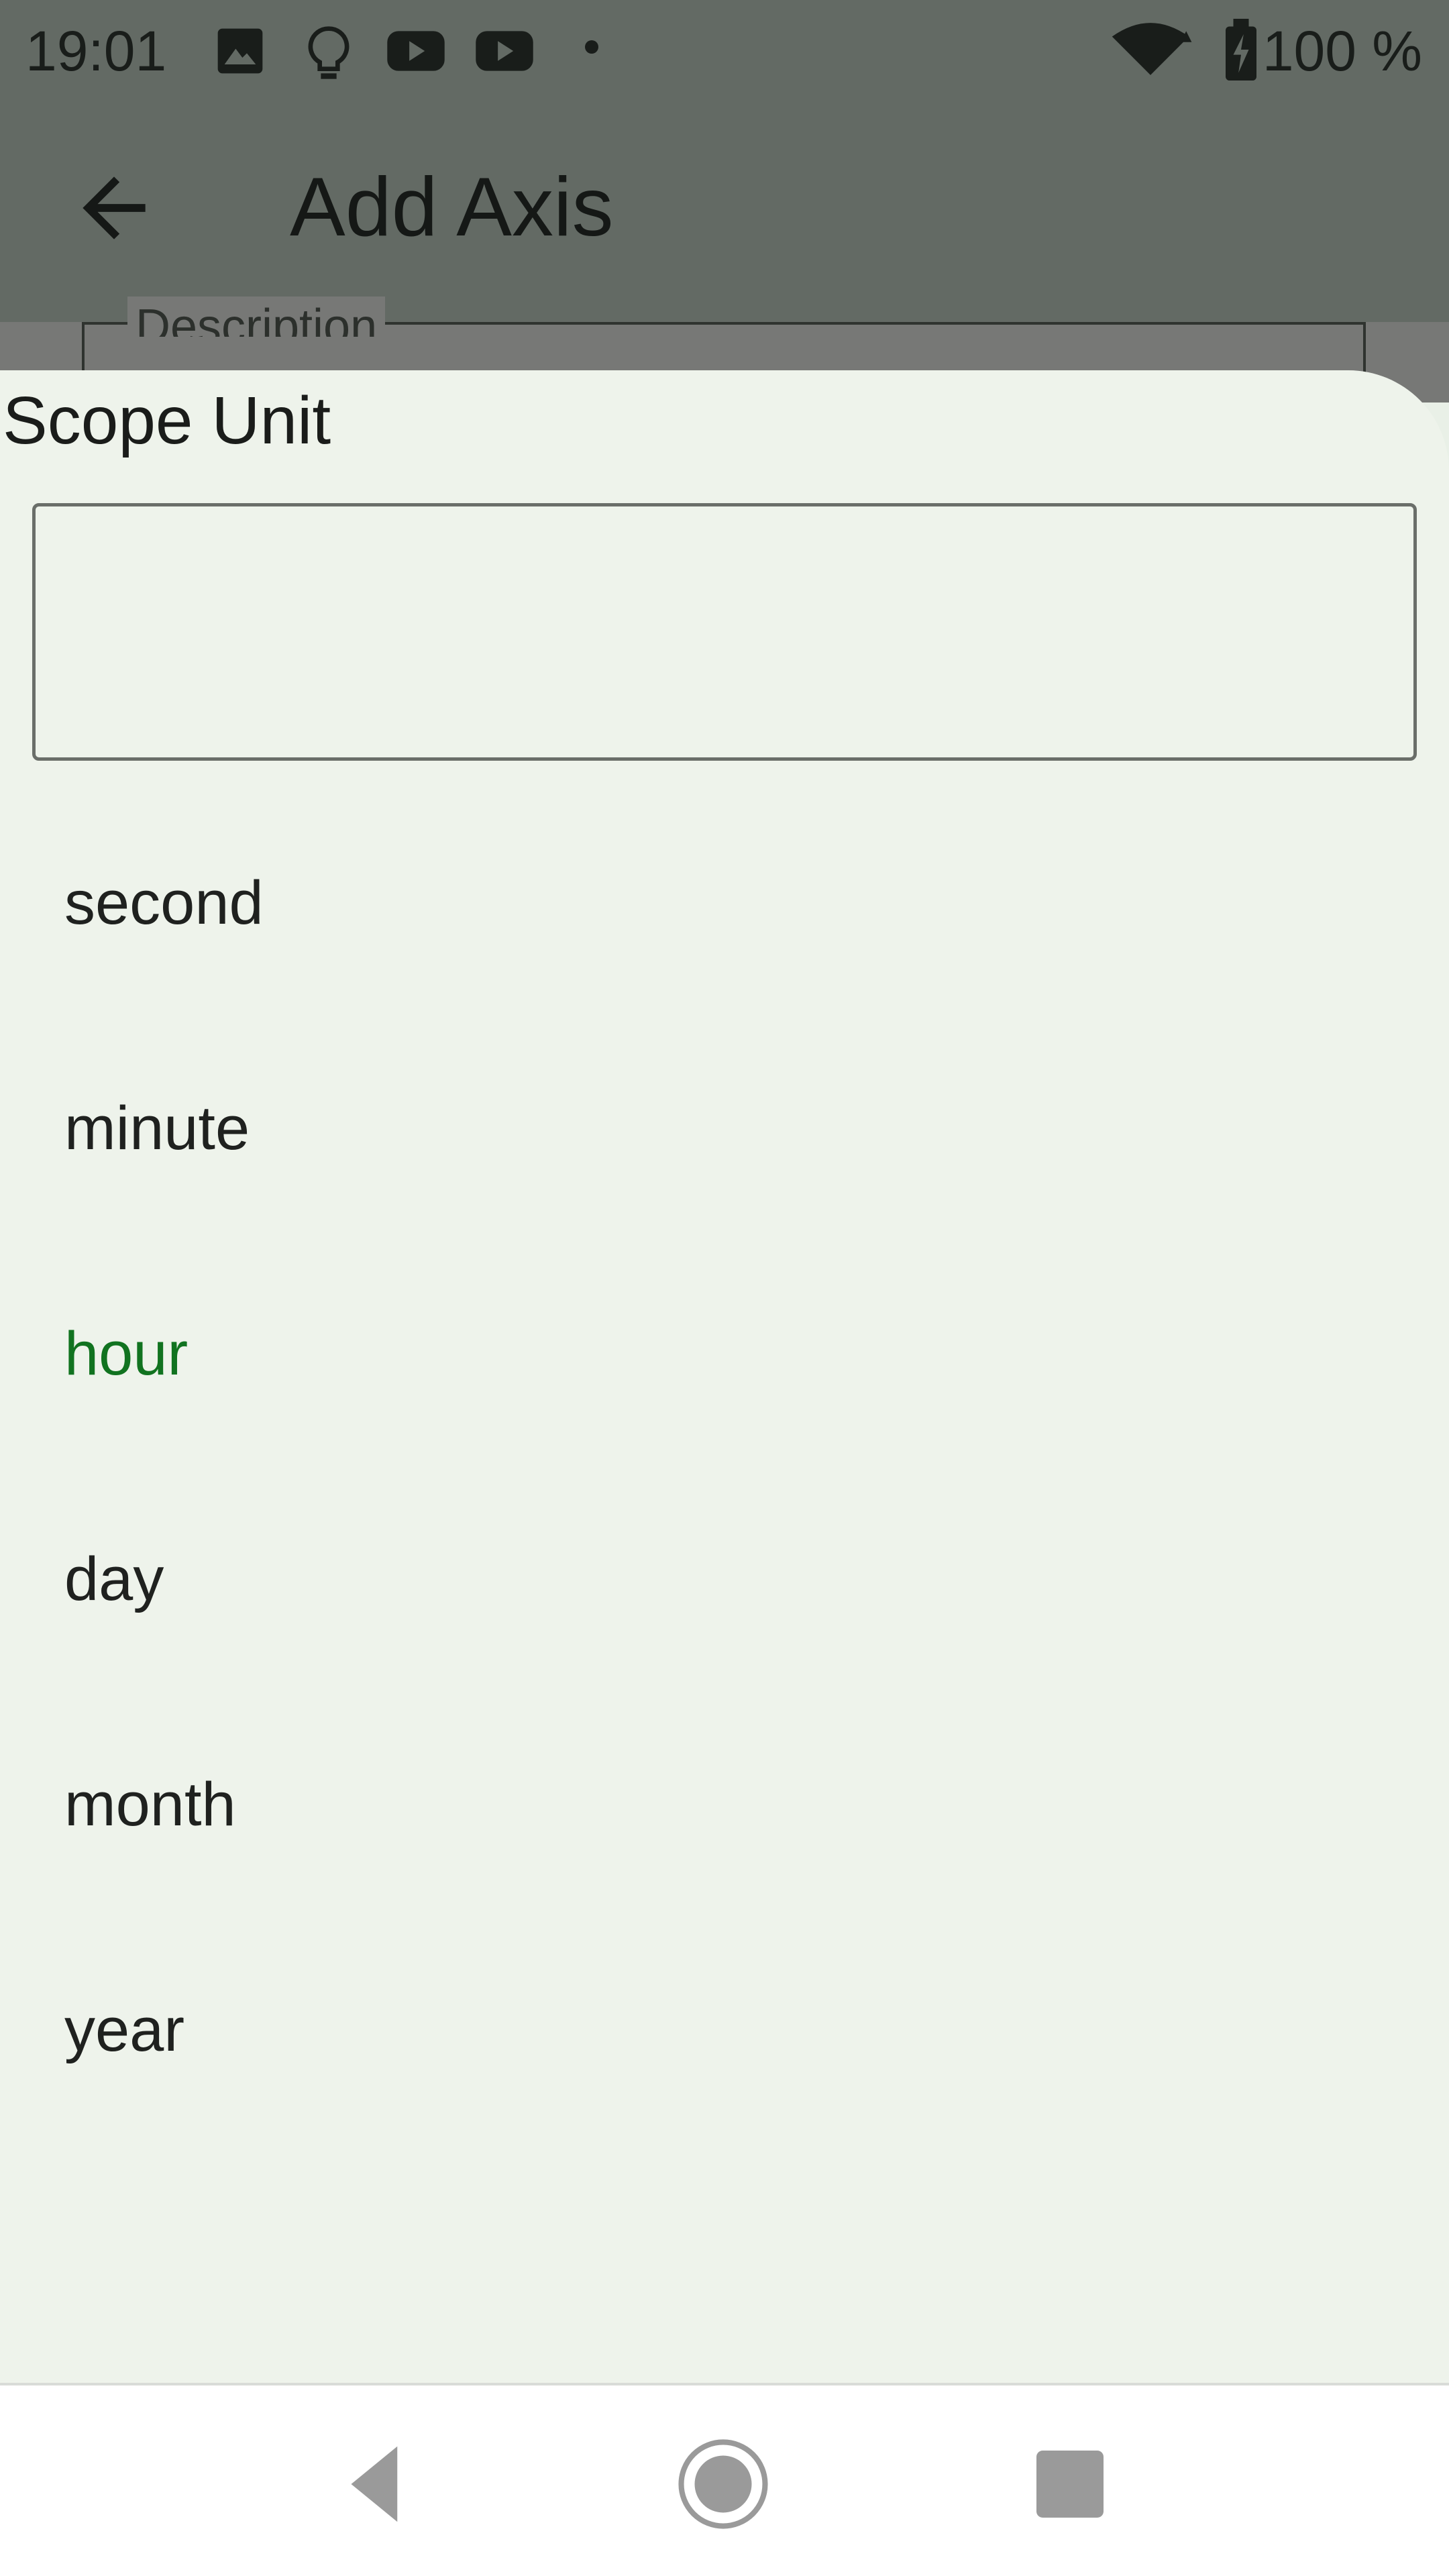  Describe the element at coordinates (724, 1579) in the screenshot. I see `option-day: day` at that location.